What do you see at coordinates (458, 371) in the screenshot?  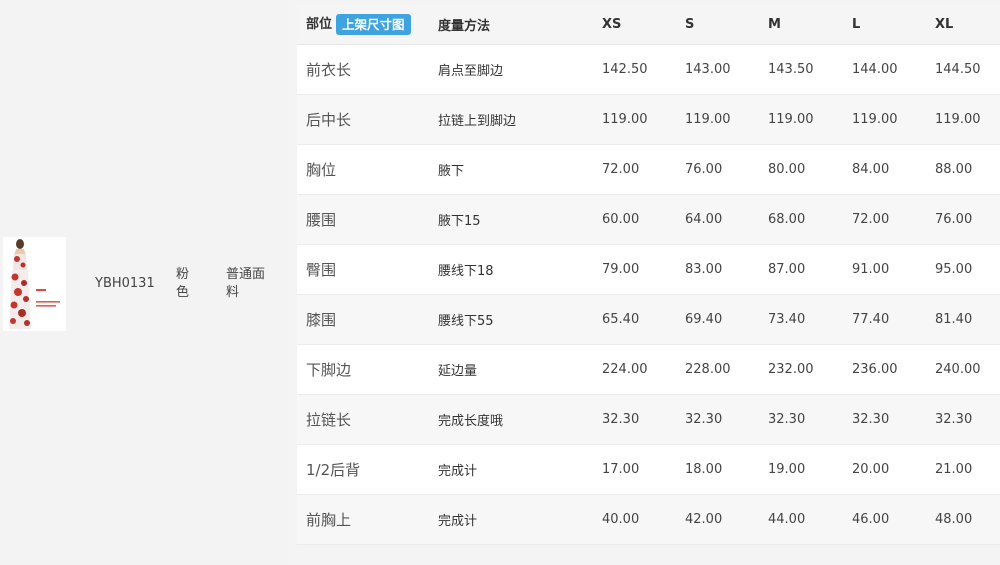 I see `method-cell: 延边量` at bounding box center [458, 371].